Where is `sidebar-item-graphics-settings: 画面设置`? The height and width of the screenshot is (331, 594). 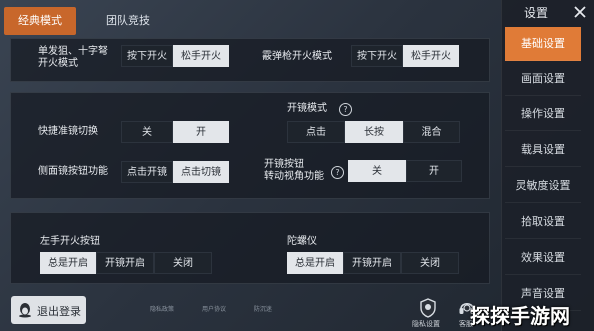
sidebar-item-graphics-settings: 画面设置 is located at coordinates (543, 79).